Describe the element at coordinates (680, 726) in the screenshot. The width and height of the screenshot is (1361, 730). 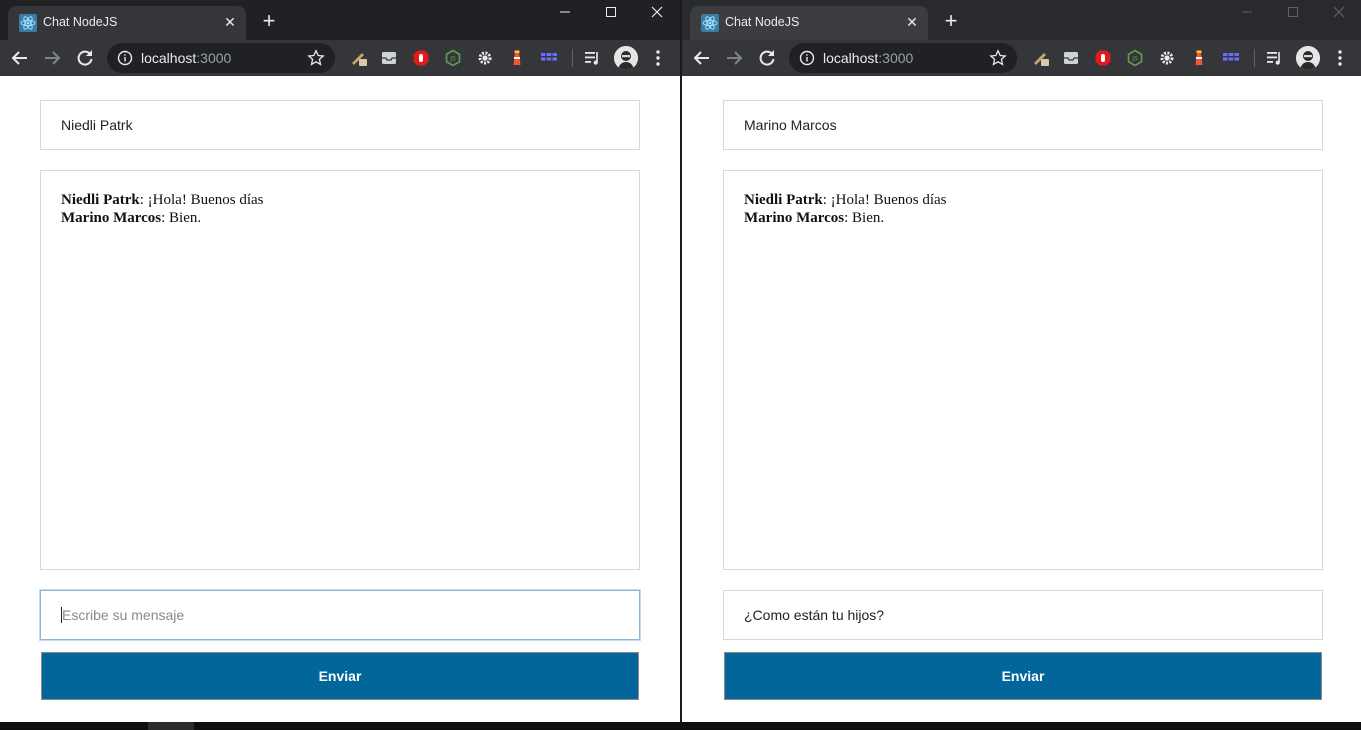
I see `taskbar-edge` at that location.